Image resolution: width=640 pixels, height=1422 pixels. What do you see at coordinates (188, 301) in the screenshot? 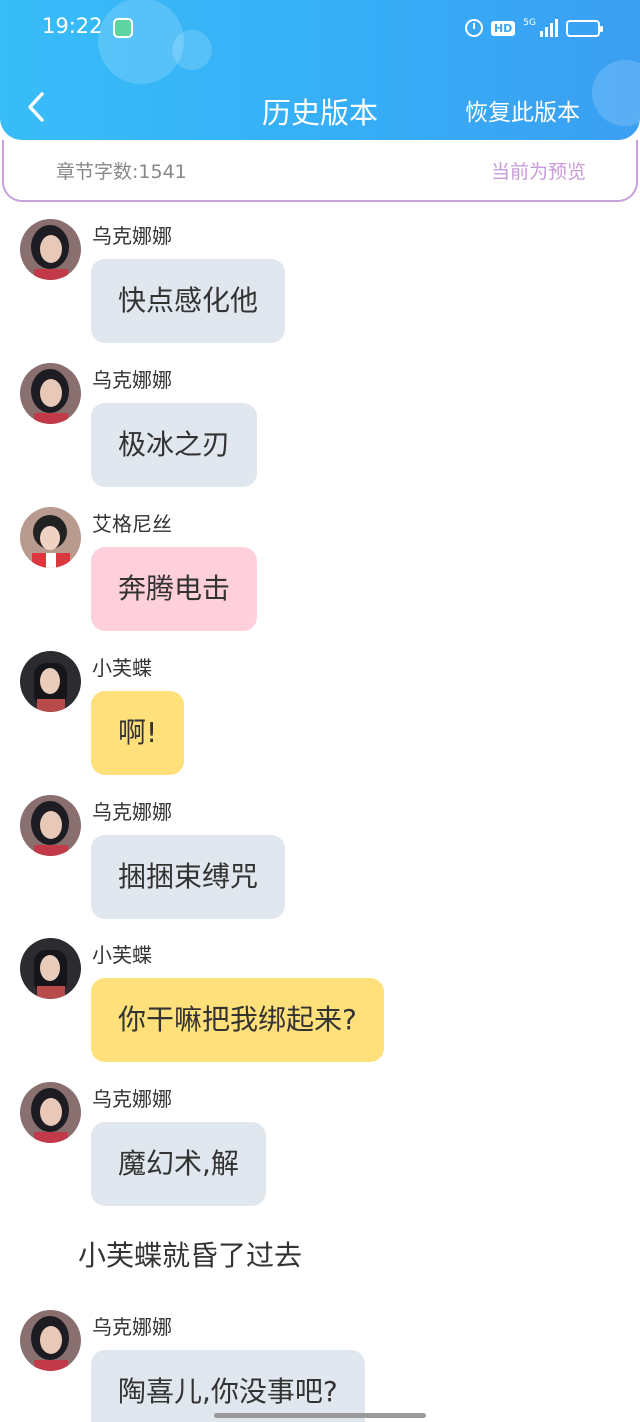
I see `message-bubble: 快点感化他` at bounding box center [188, 301].